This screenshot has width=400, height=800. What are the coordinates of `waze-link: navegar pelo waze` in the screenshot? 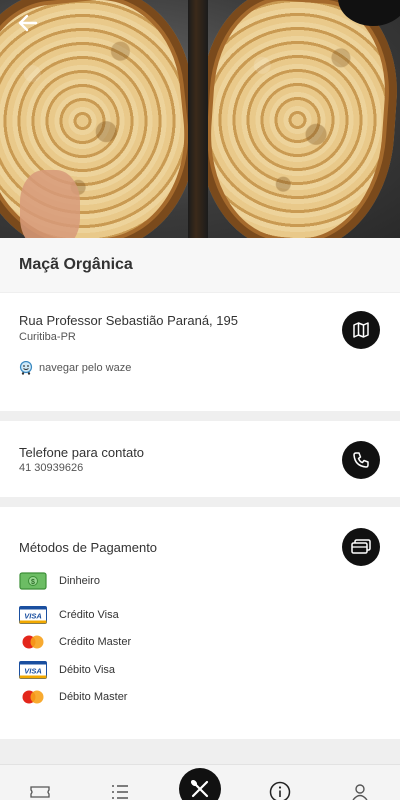 It's located at (75, 368).